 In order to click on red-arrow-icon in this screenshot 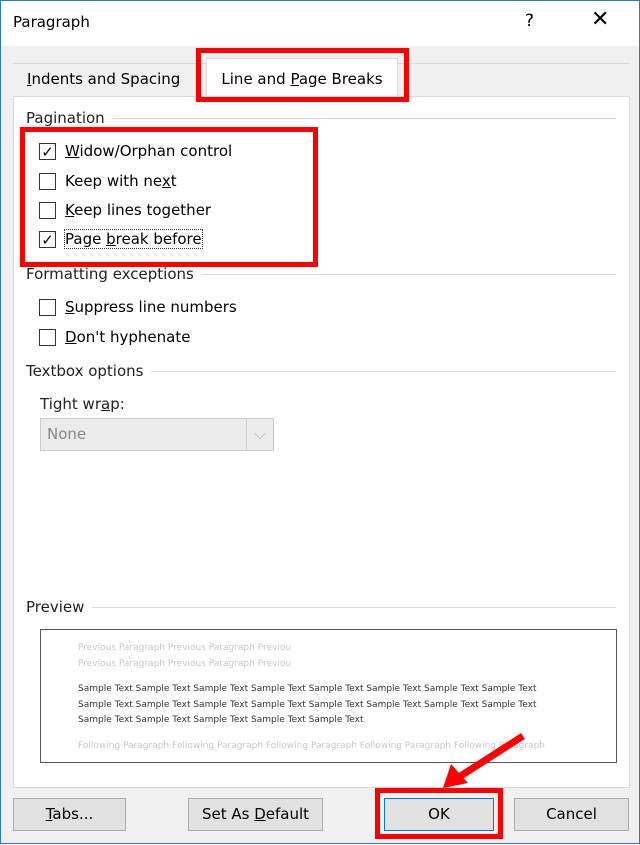, I will do `click(484, 760)`.